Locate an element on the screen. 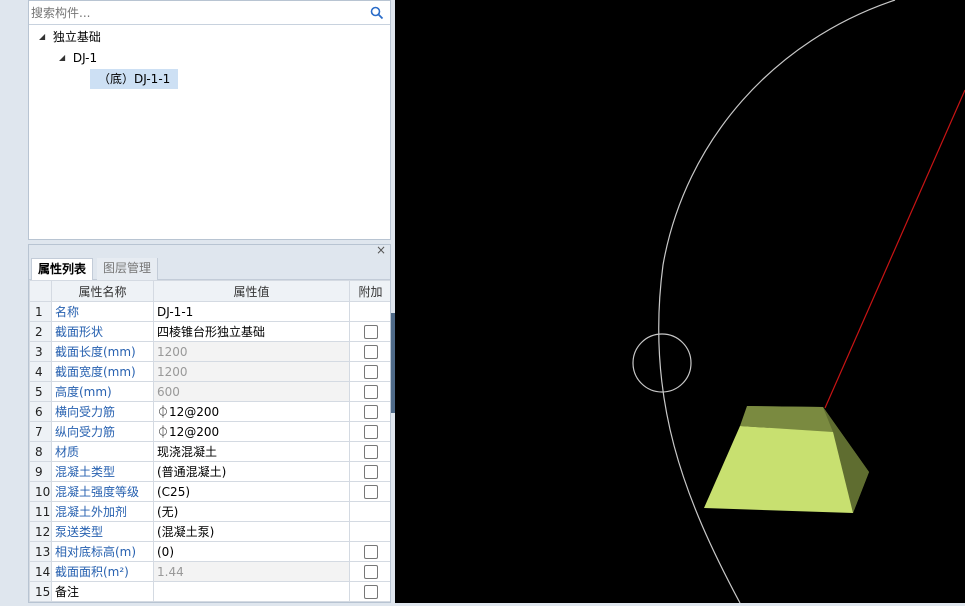 Image resolution: width=965 pixels, height=606 pixels. tree-node-selected: （底）DJ-1-1 is located at coordinates (134, 79).